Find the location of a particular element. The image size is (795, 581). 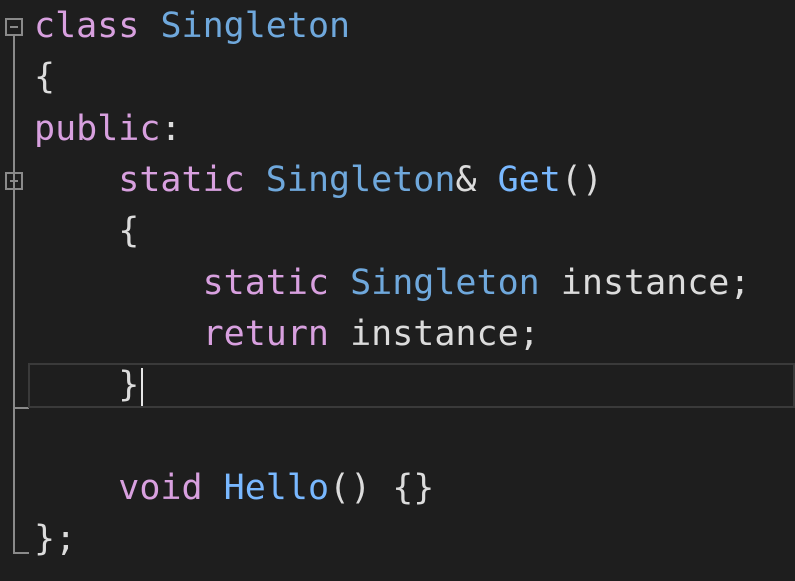

code-line: public: is located at coordinates (108, 129).